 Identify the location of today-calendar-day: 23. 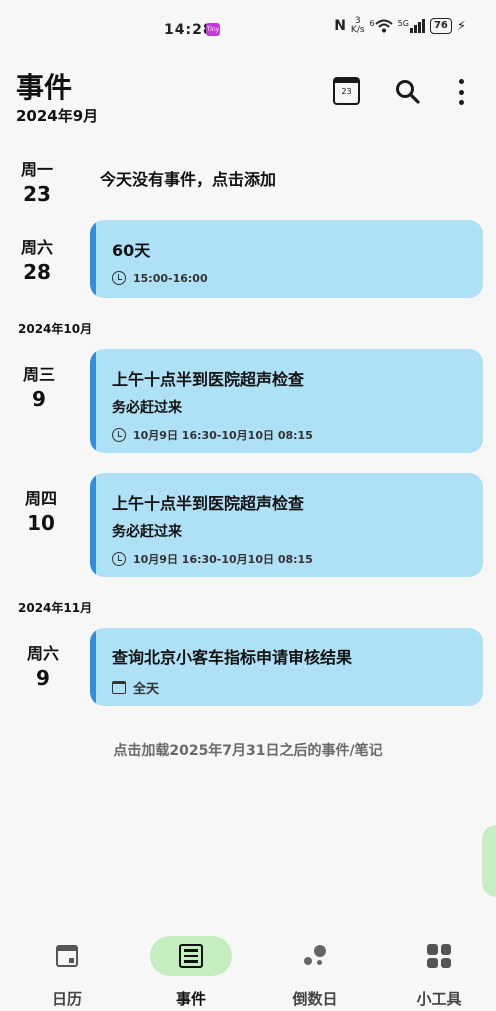
(346, 91).